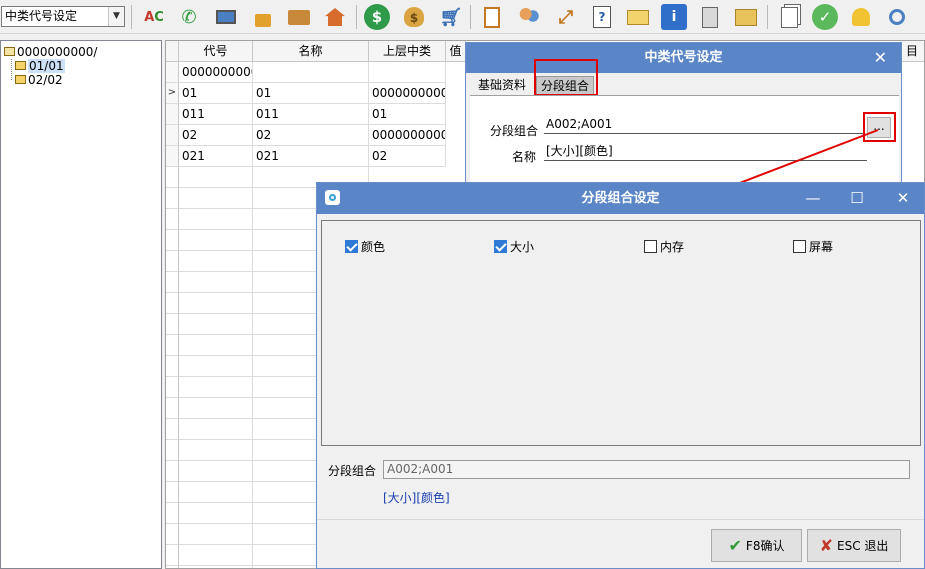  Describe the element at coordinates (407, 114) in the screenshot. I see `cell-parent: 01` at that location.